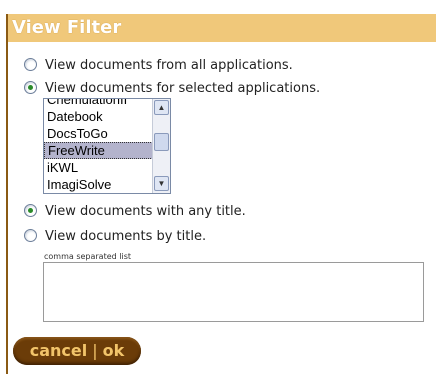 This screenshot has height=374, width=436. Describe the element at coordinates (145, 211) in the screenshot. I see `option-any-title-label: View documents with any title.` at that location.